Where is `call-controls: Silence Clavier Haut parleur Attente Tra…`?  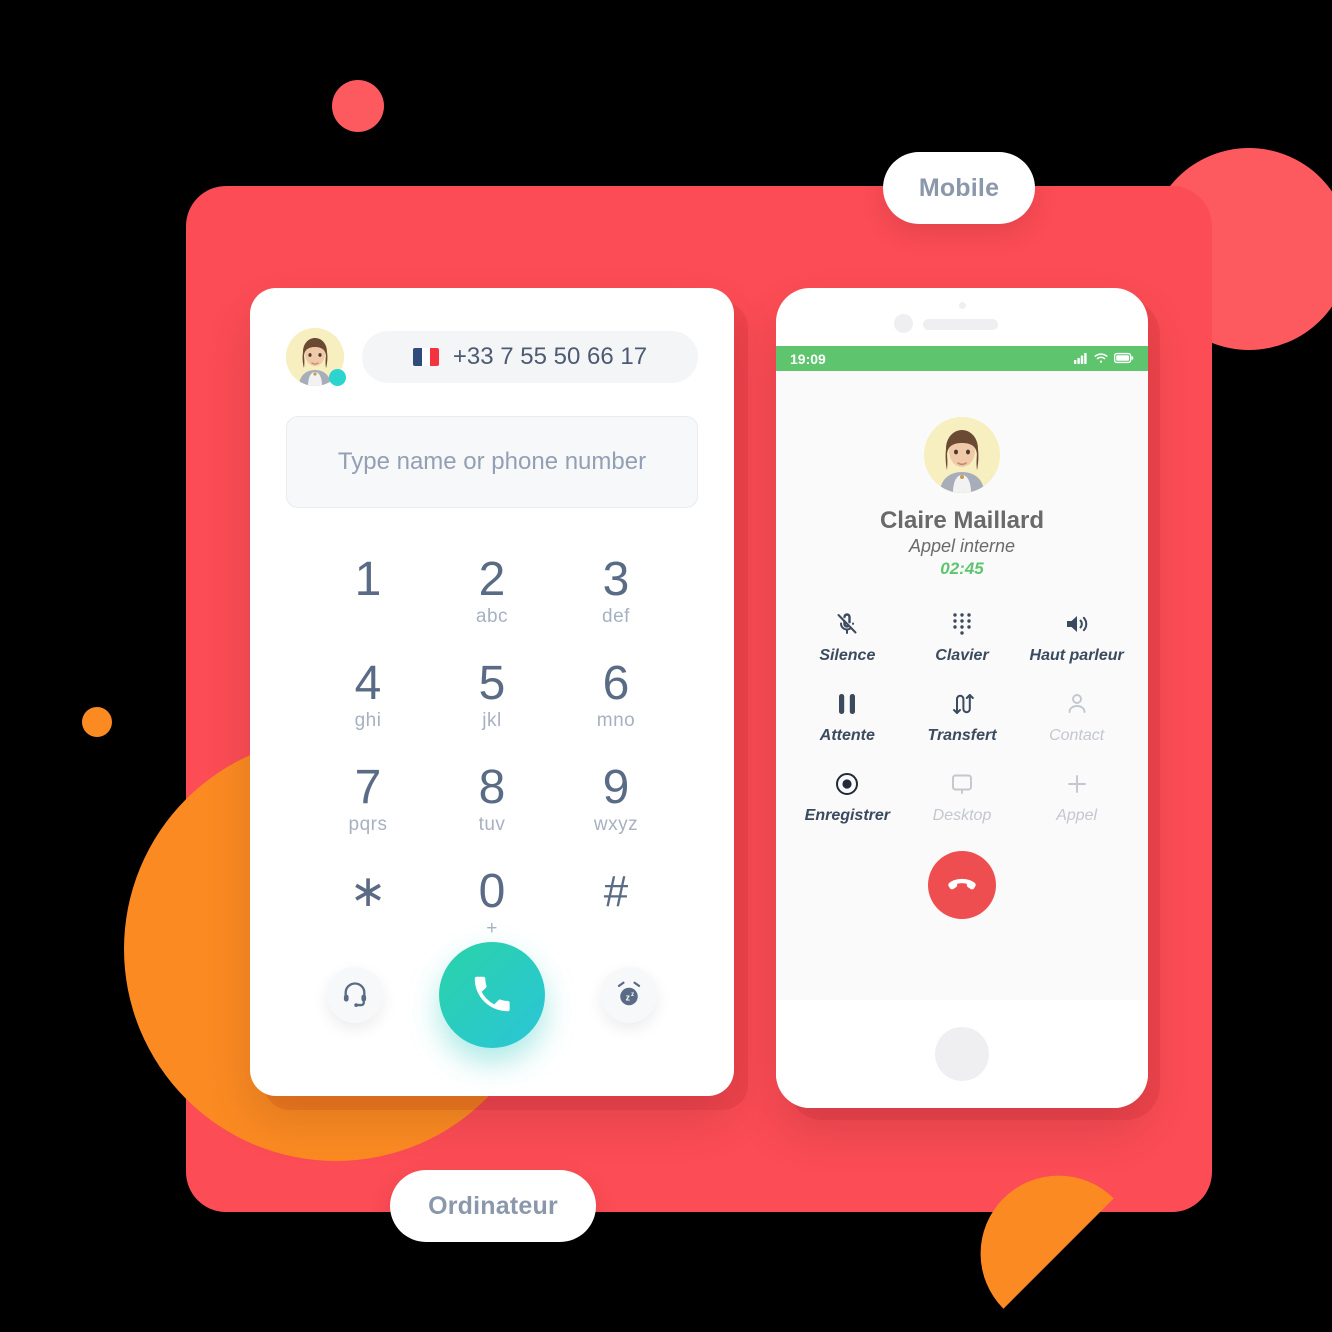 call-controls: Silence Clavier Haut parleur Attente Tra… is located at coordinates (962, 718).